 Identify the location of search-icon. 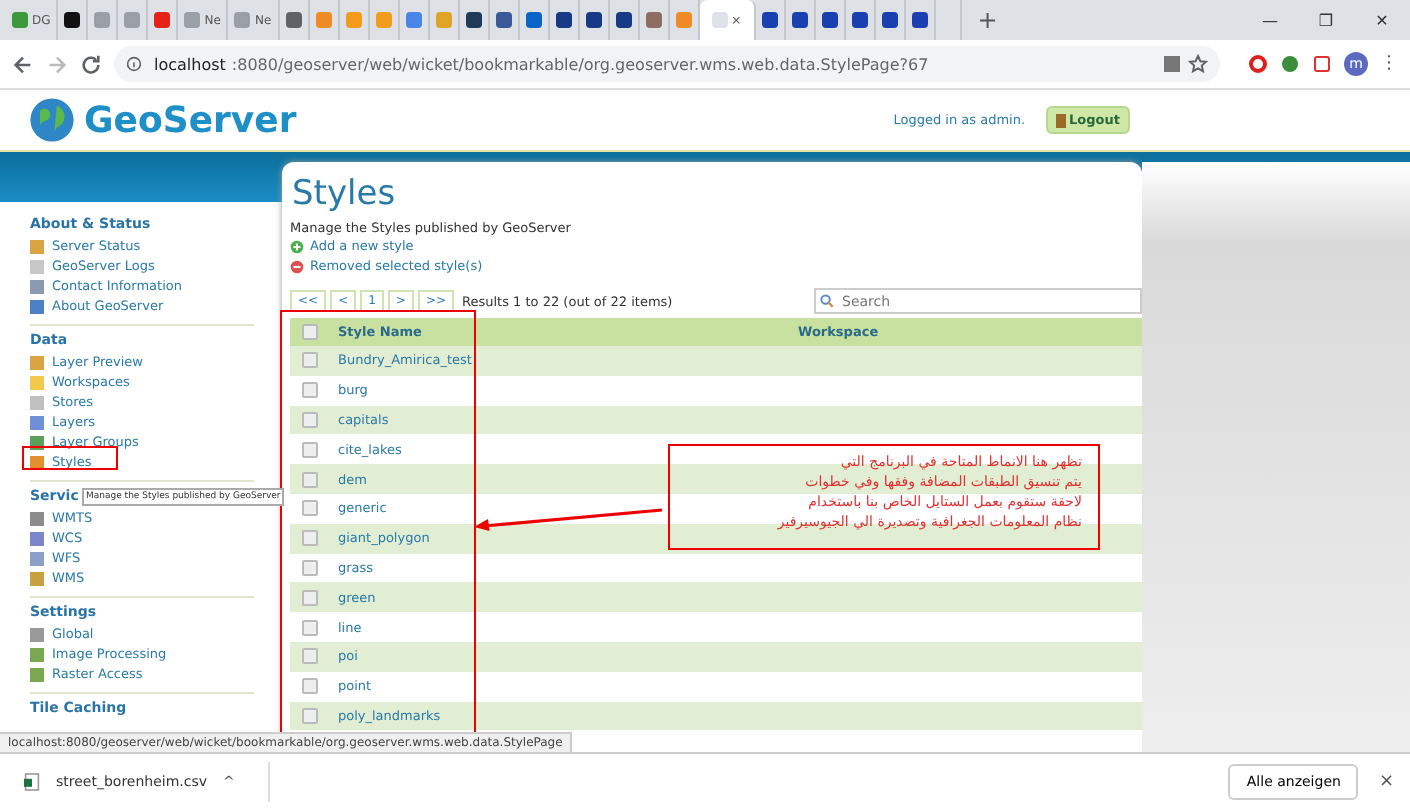
(827, 301).